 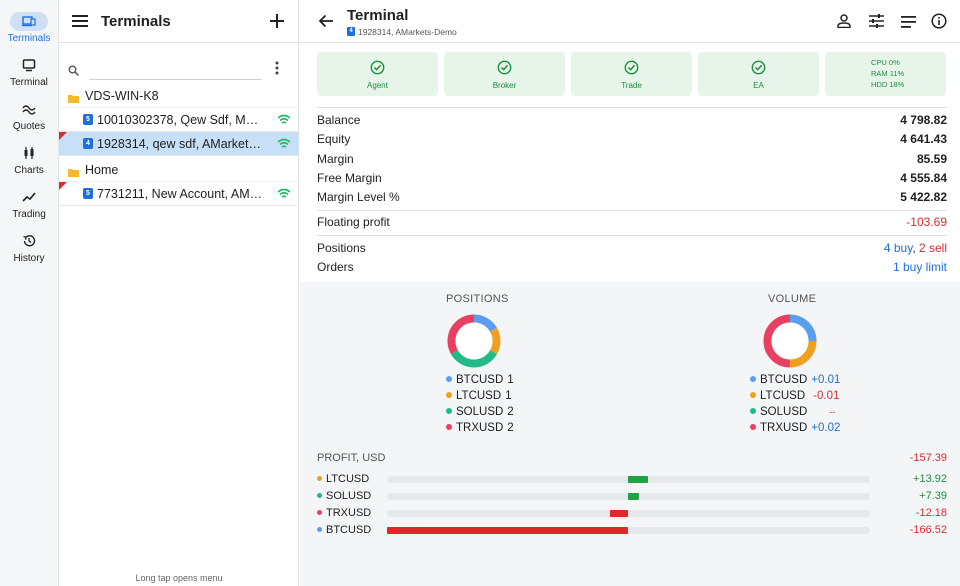 What do you see at coordinates (88, 193) in the screenshot?
I see `platform-badge: 5` at bounding box center [88, 193].